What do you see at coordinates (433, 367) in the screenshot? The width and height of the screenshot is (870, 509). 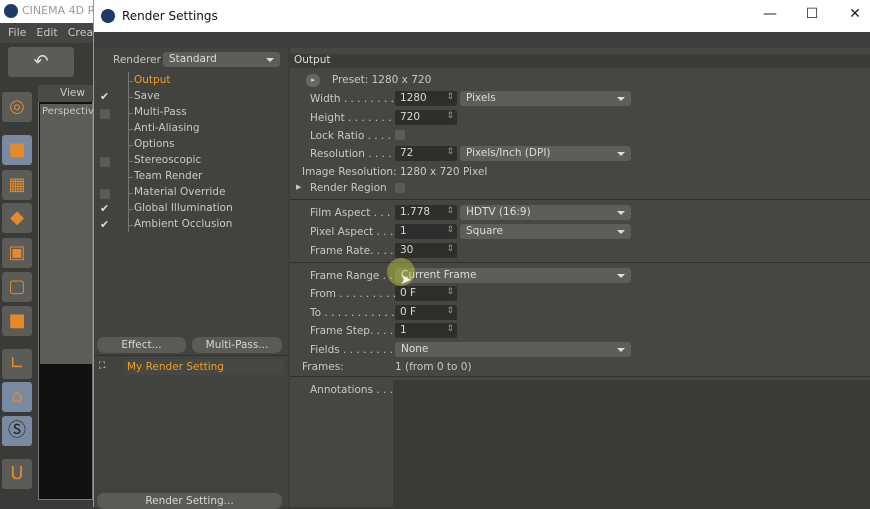 I see `frames-value: 1 (from 0 to 0)` at bounding box center [433, 367].